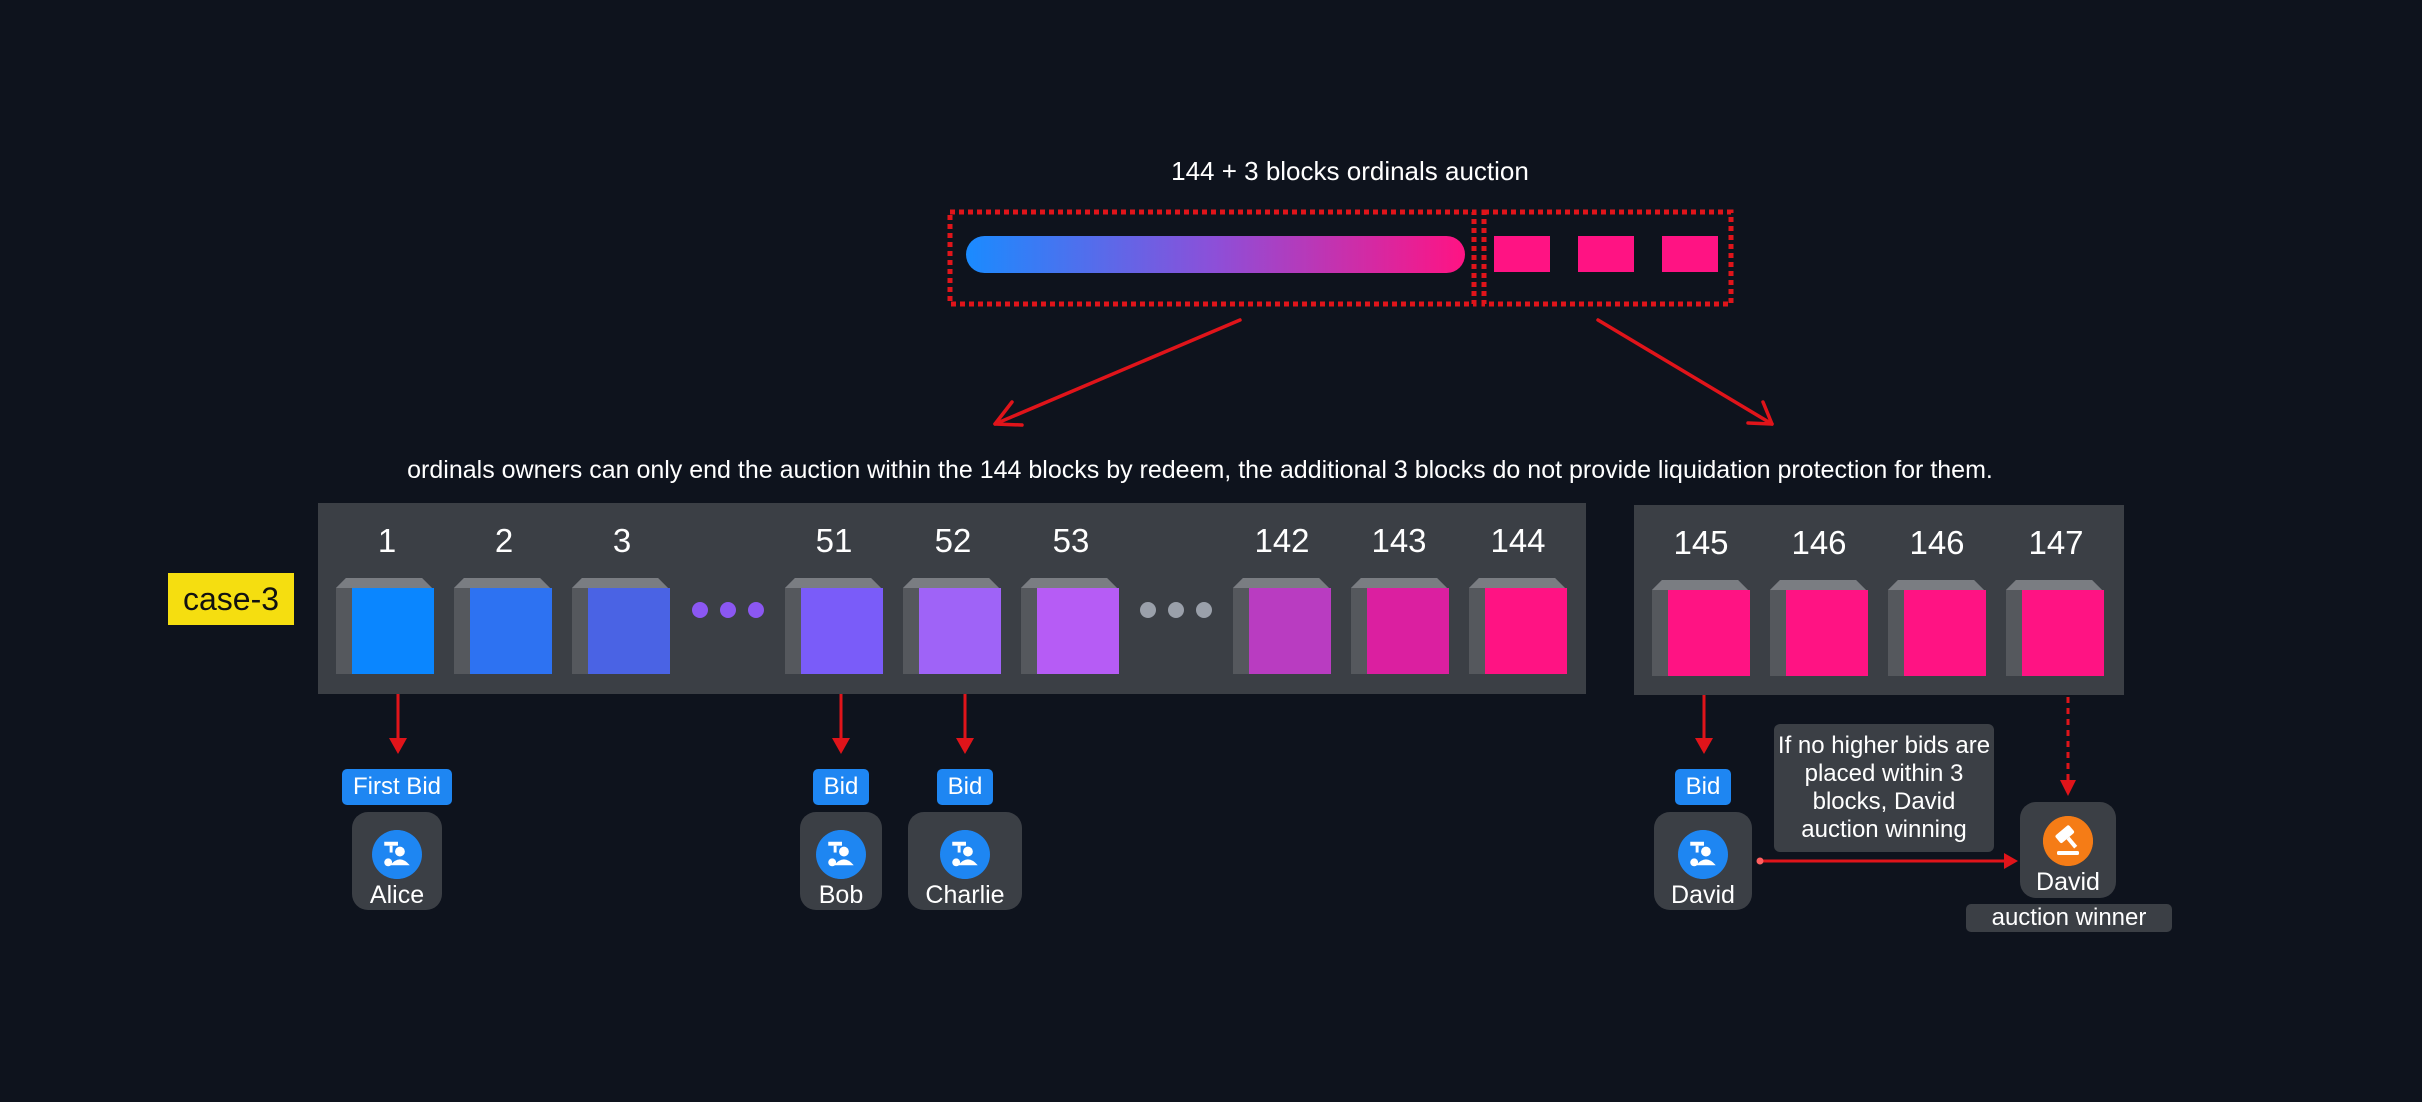  Describe the element at coordinates (1518, 540) in the screenshot. I see `block-number: 144` at that location.